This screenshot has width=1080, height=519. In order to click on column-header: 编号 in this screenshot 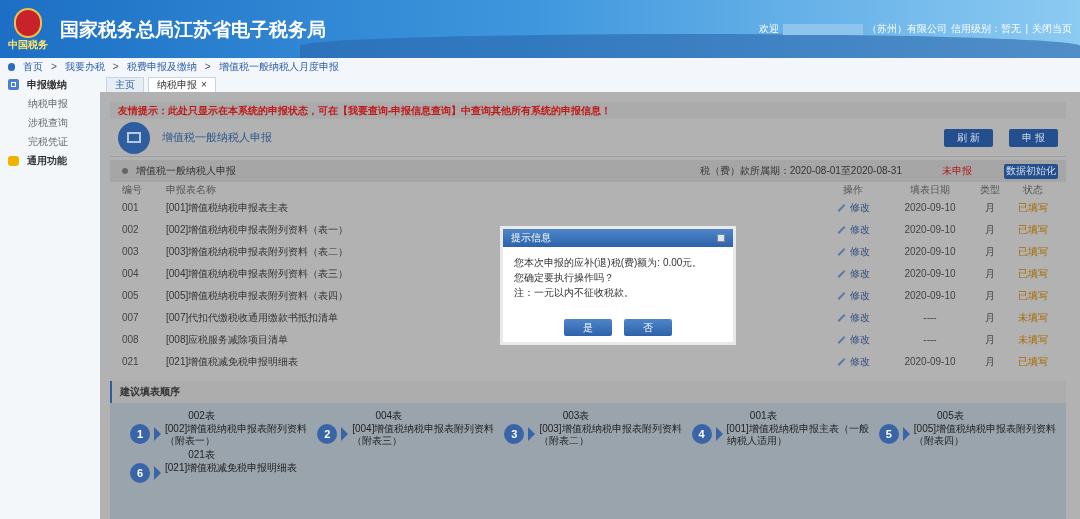, I will do `click(132, 189)`.